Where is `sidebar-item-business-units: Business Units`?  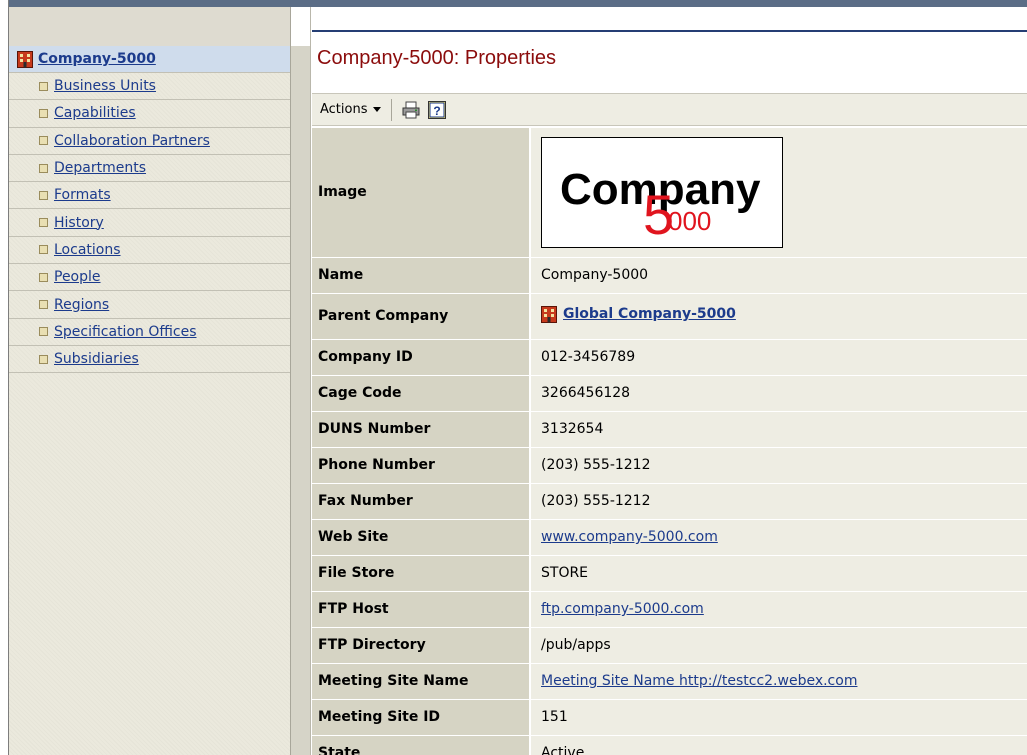 sidebar-item-business-units: Business Units is located at coordinates (149, 87).